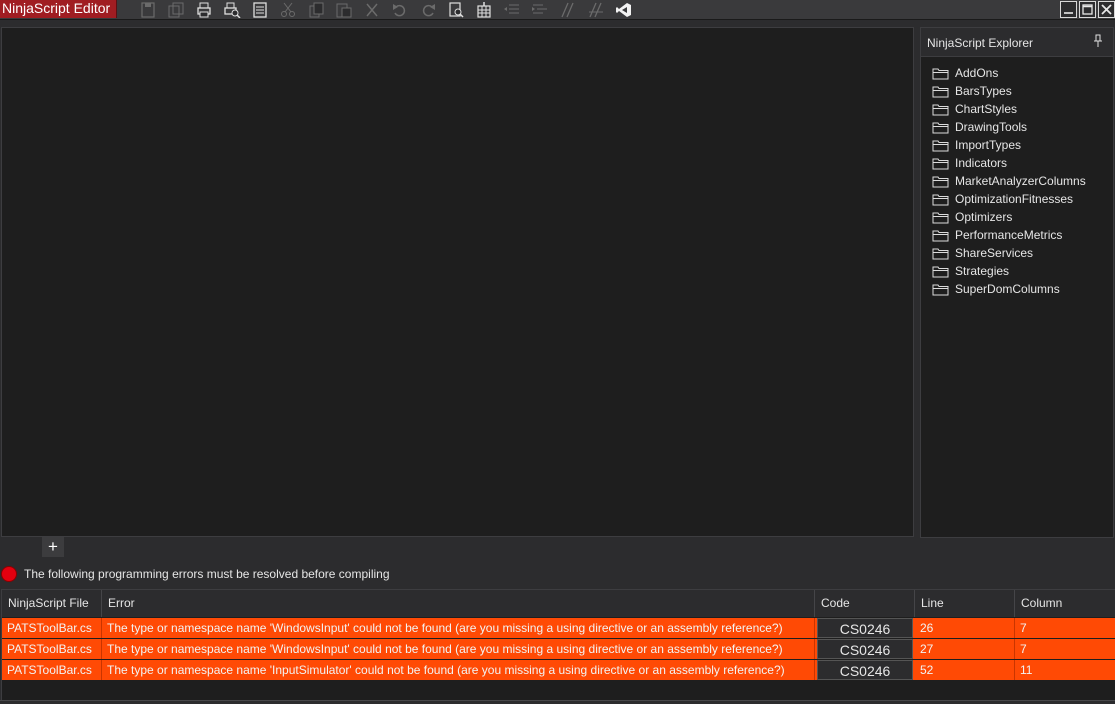  What do you see at coordinates (983, 91) in the screenshot?
I see `folder-label: BarsTypes` at bounding box center [983, 91].